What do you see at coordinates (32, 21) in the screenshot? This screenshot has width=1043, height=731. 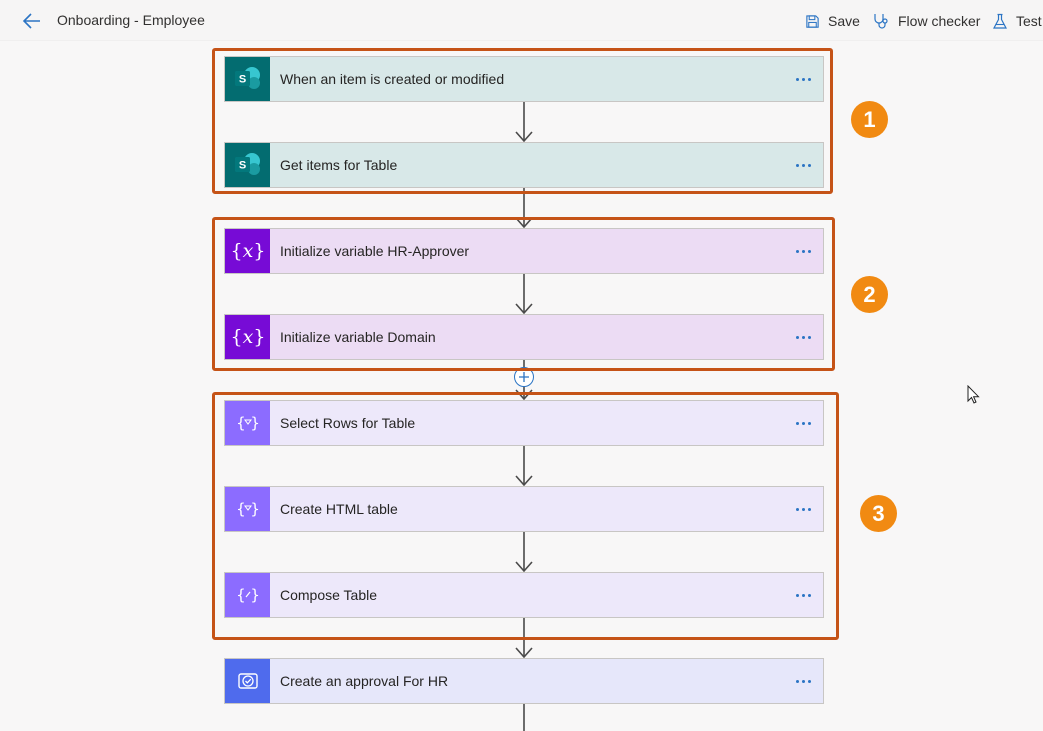 I see `back-arrow-icon` at bounding box center [32, 21].